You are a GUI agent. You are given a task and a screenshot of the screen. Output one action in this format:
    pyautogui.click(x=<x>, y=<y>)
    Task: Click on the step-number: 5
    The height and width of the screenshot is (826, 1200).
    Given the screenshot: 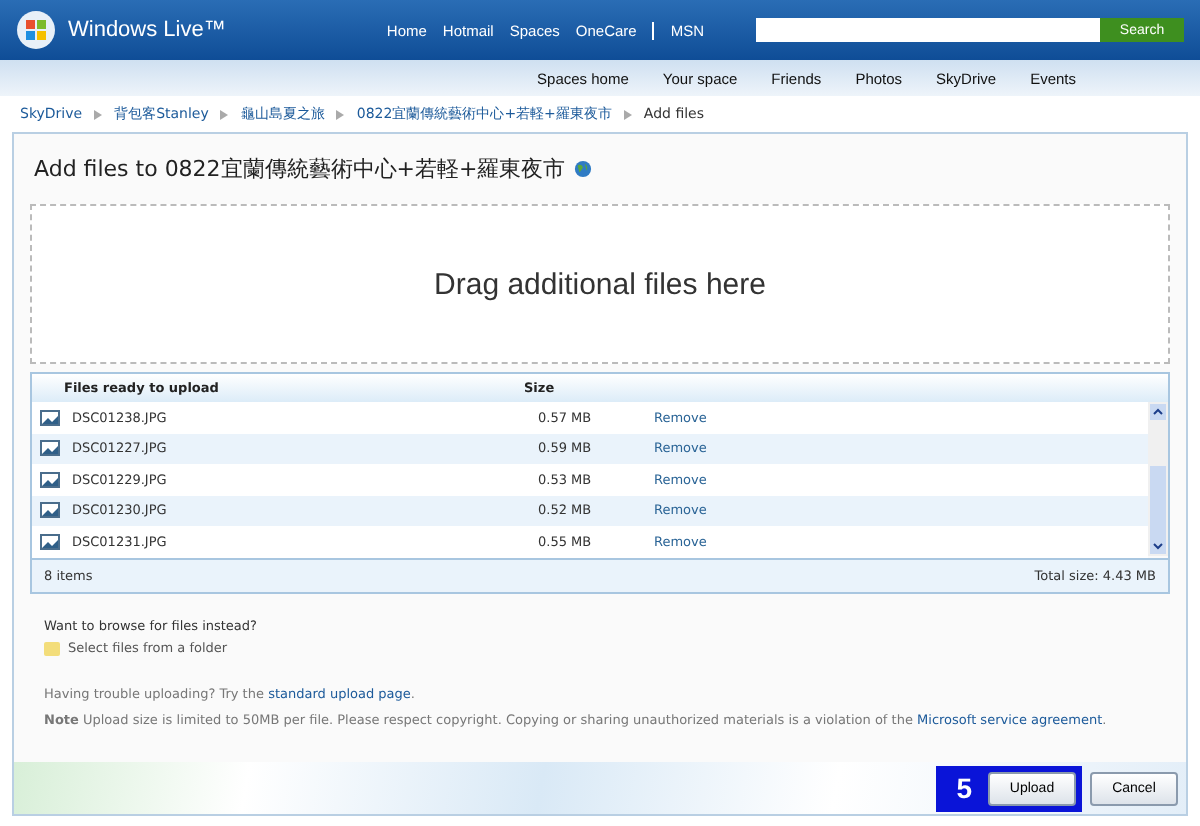 What is the action you would take?
    pyautogui.click(x=964, y=788)
    